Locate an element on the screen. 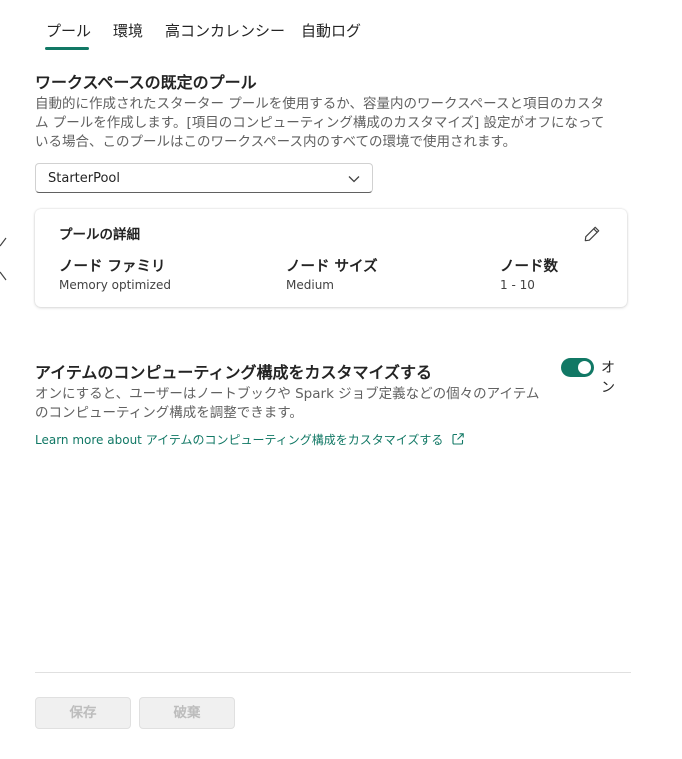  pool-select-value: StarterPool is located at coordinates (84, 178).